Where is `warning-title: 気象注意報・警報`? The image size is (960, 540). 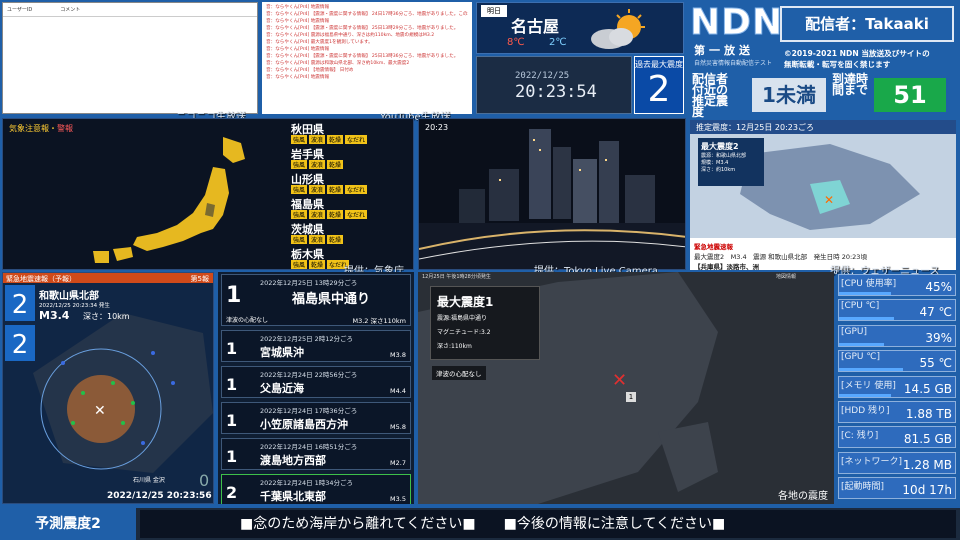
warning-title: 気象注意報・警報 is located at coordinates (41, 128).